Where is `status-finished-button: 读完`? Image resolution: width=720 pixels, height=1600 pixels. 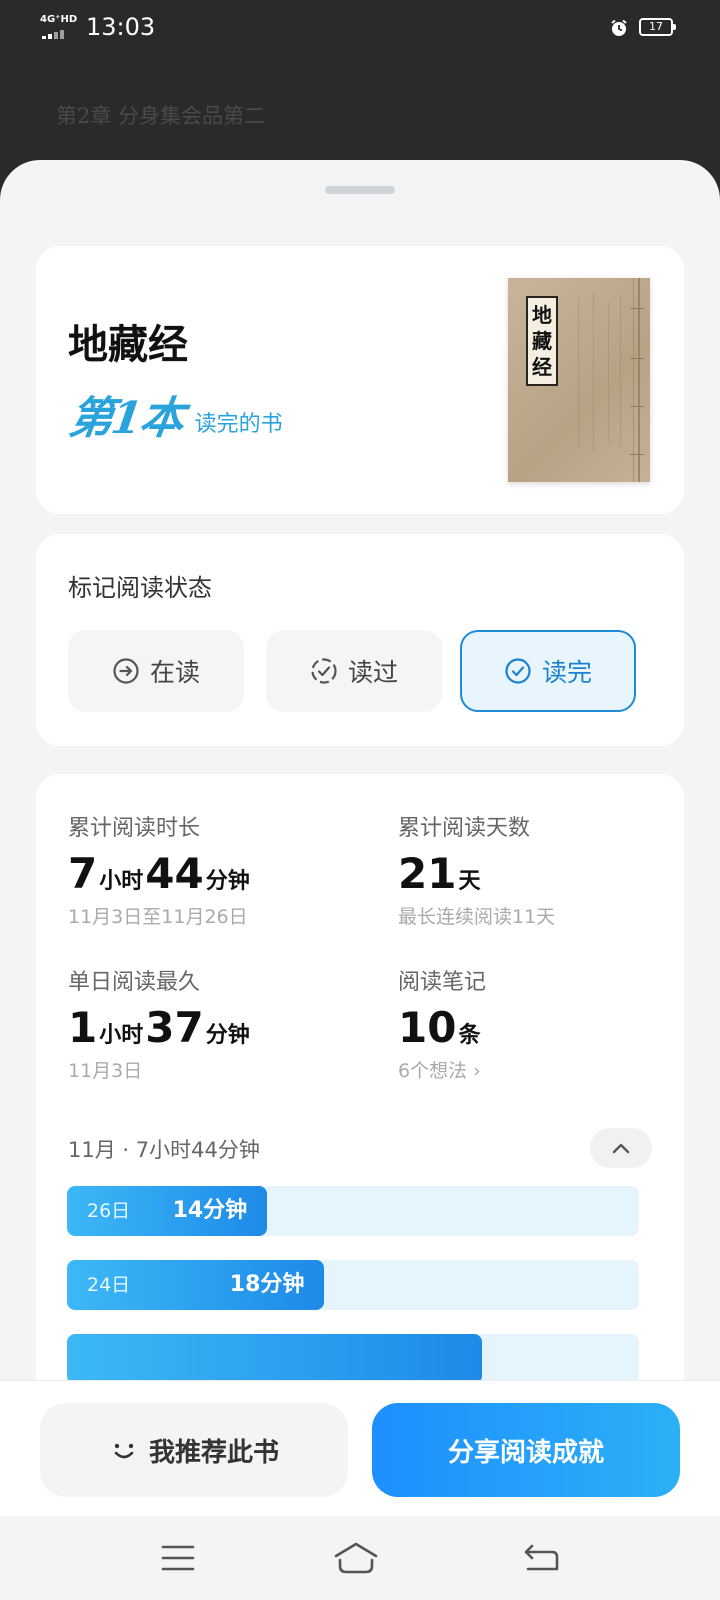 status-finished-button: 读完 is located at coordinates (548, 671).